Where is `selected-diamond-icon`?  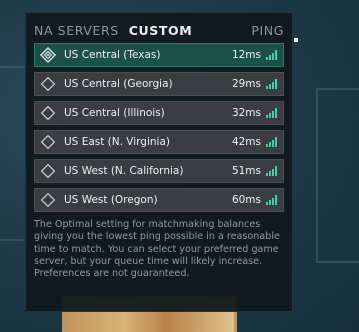
selected-diamond-icon is located at coordinates (48, 55).